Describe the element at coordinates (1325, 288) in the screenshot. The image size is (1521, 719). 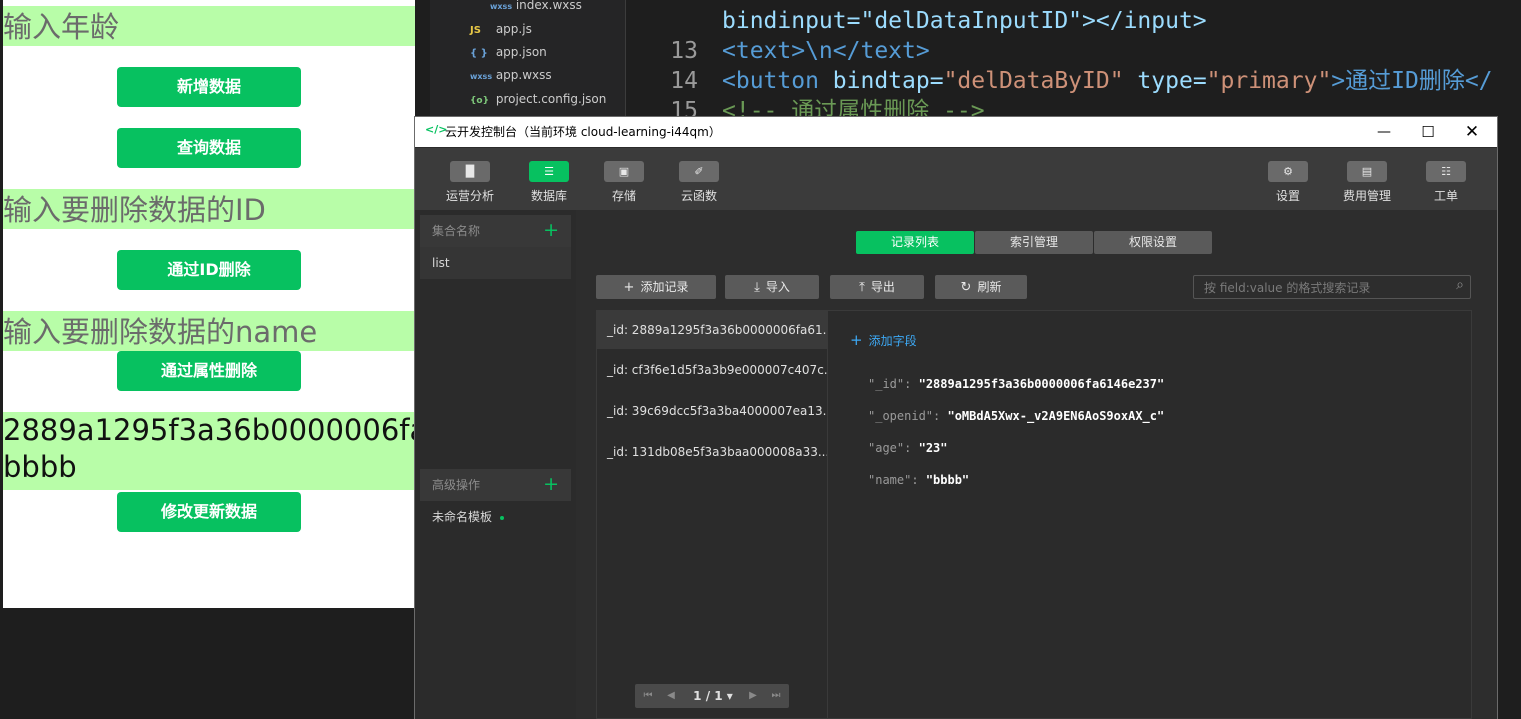
I see `record-search-input` at that location.